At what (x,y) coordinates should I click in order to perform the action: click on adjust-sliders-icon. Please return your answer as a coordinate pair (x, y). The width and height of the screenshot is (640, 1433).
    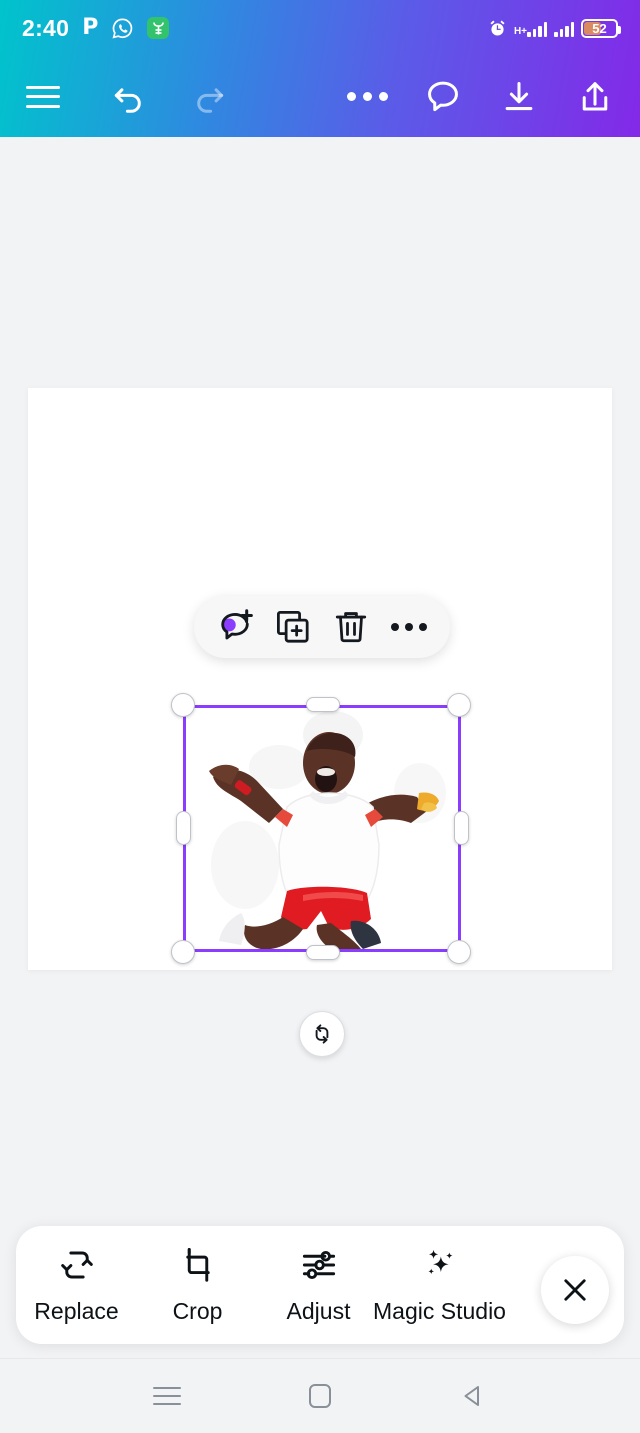
    Looking at the image, I should click on (319, 1265).